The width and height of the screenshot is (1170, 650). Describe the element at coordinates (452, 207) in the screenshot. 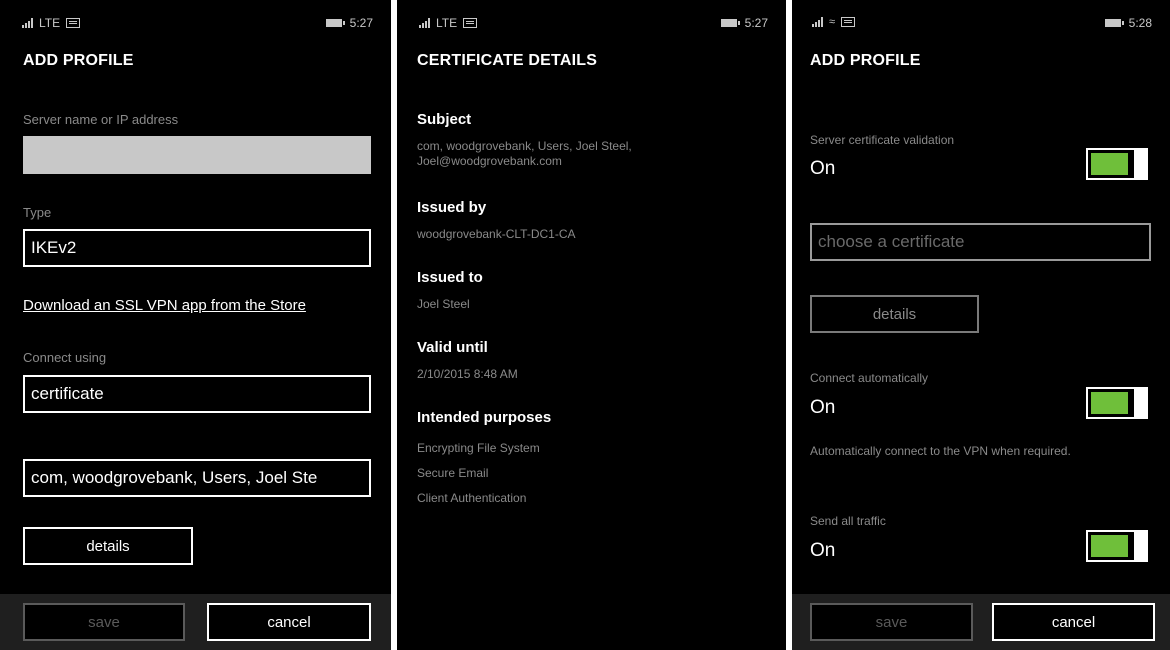

I see `issued-by-label: Issued by` at that location.